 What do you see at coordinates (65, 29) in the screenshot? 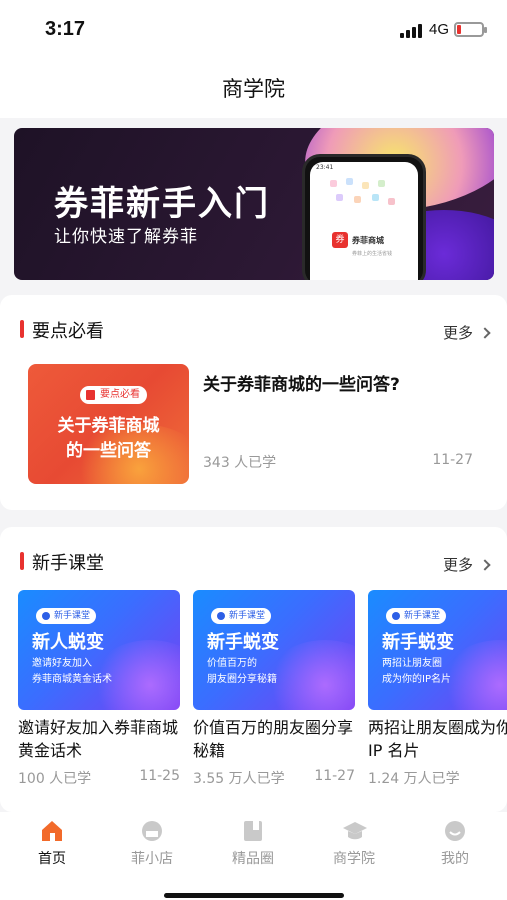
I see `status-time: 3:17` at bounding box center [65, 29].